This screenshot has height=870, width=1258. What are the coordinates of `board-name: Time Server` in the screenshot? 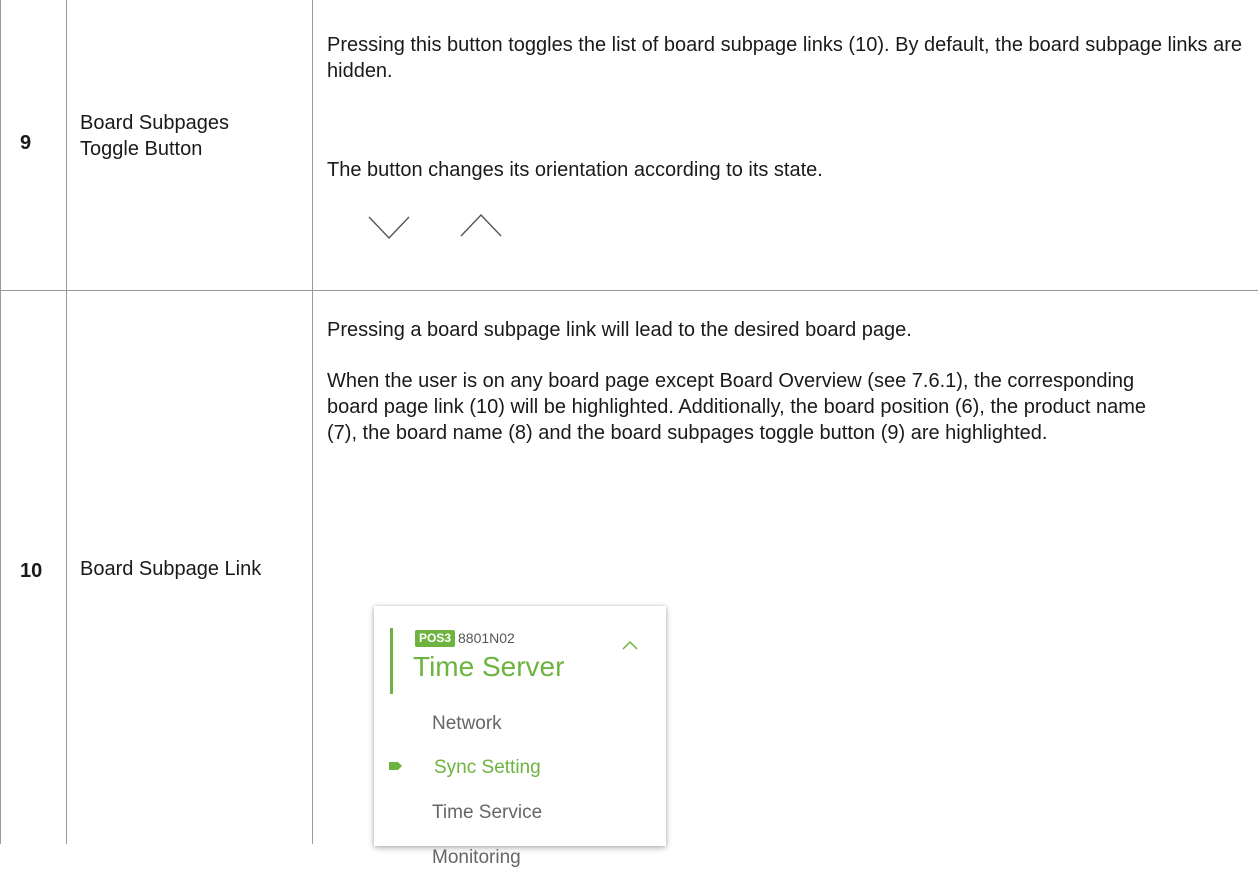 It's located at (488, 667).